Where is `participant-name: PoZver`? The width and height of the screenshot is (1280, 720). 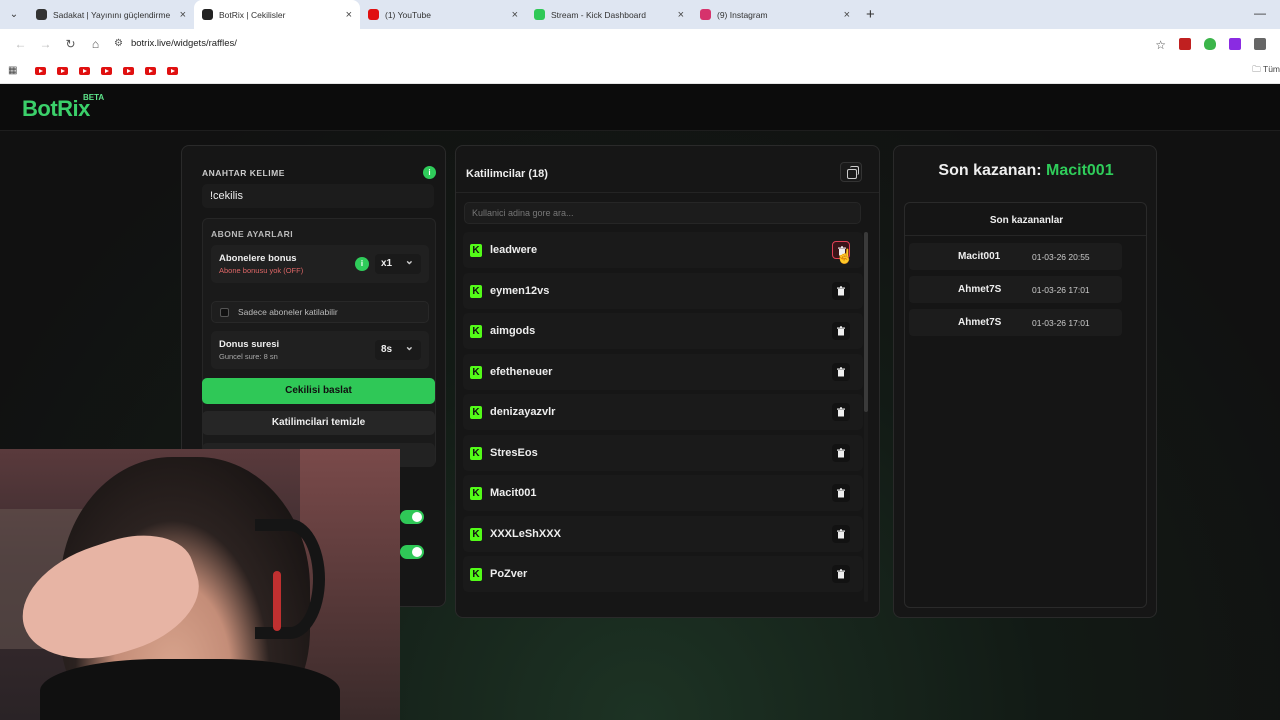
participant-name: PoZver is located at coordinates (509, 574).